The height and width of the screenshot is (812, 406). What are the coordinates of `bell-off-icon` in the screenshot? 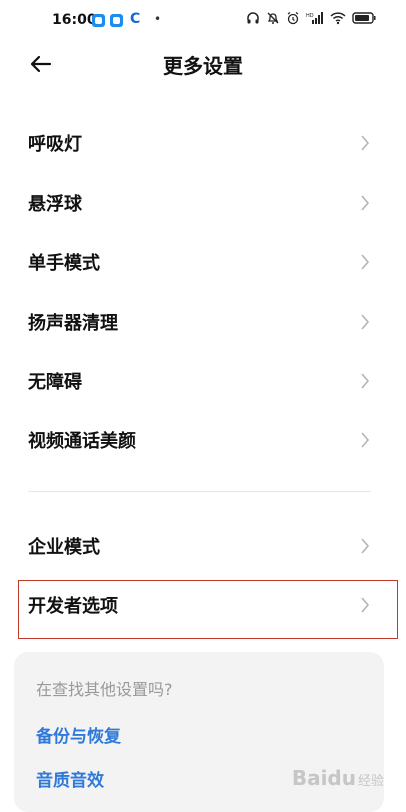 It's located at (273, 18).